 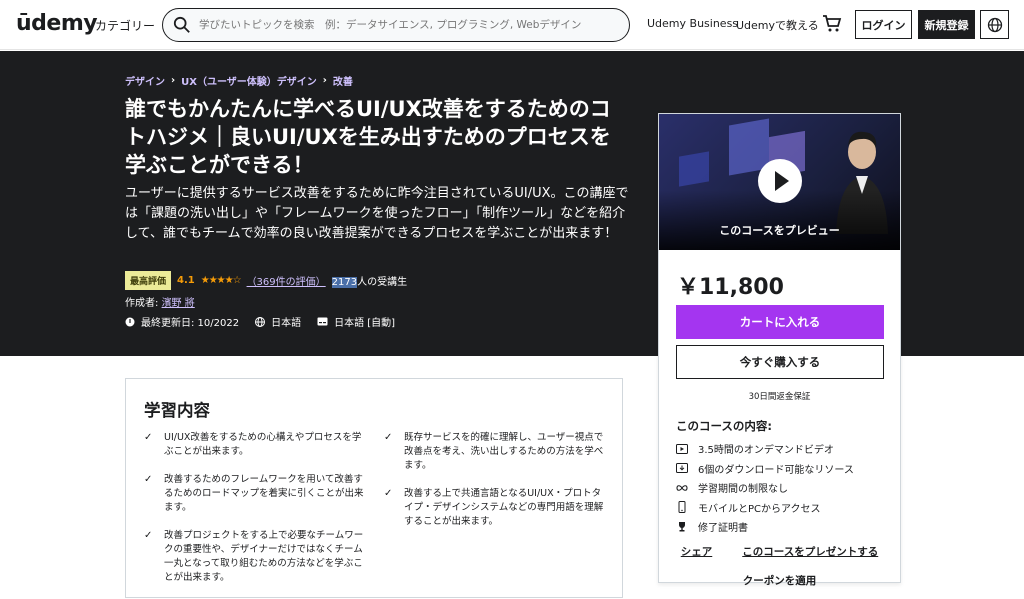 I want to click on include-text: 6個のダウンロード可能なリソース, so click(x=776, y=470).